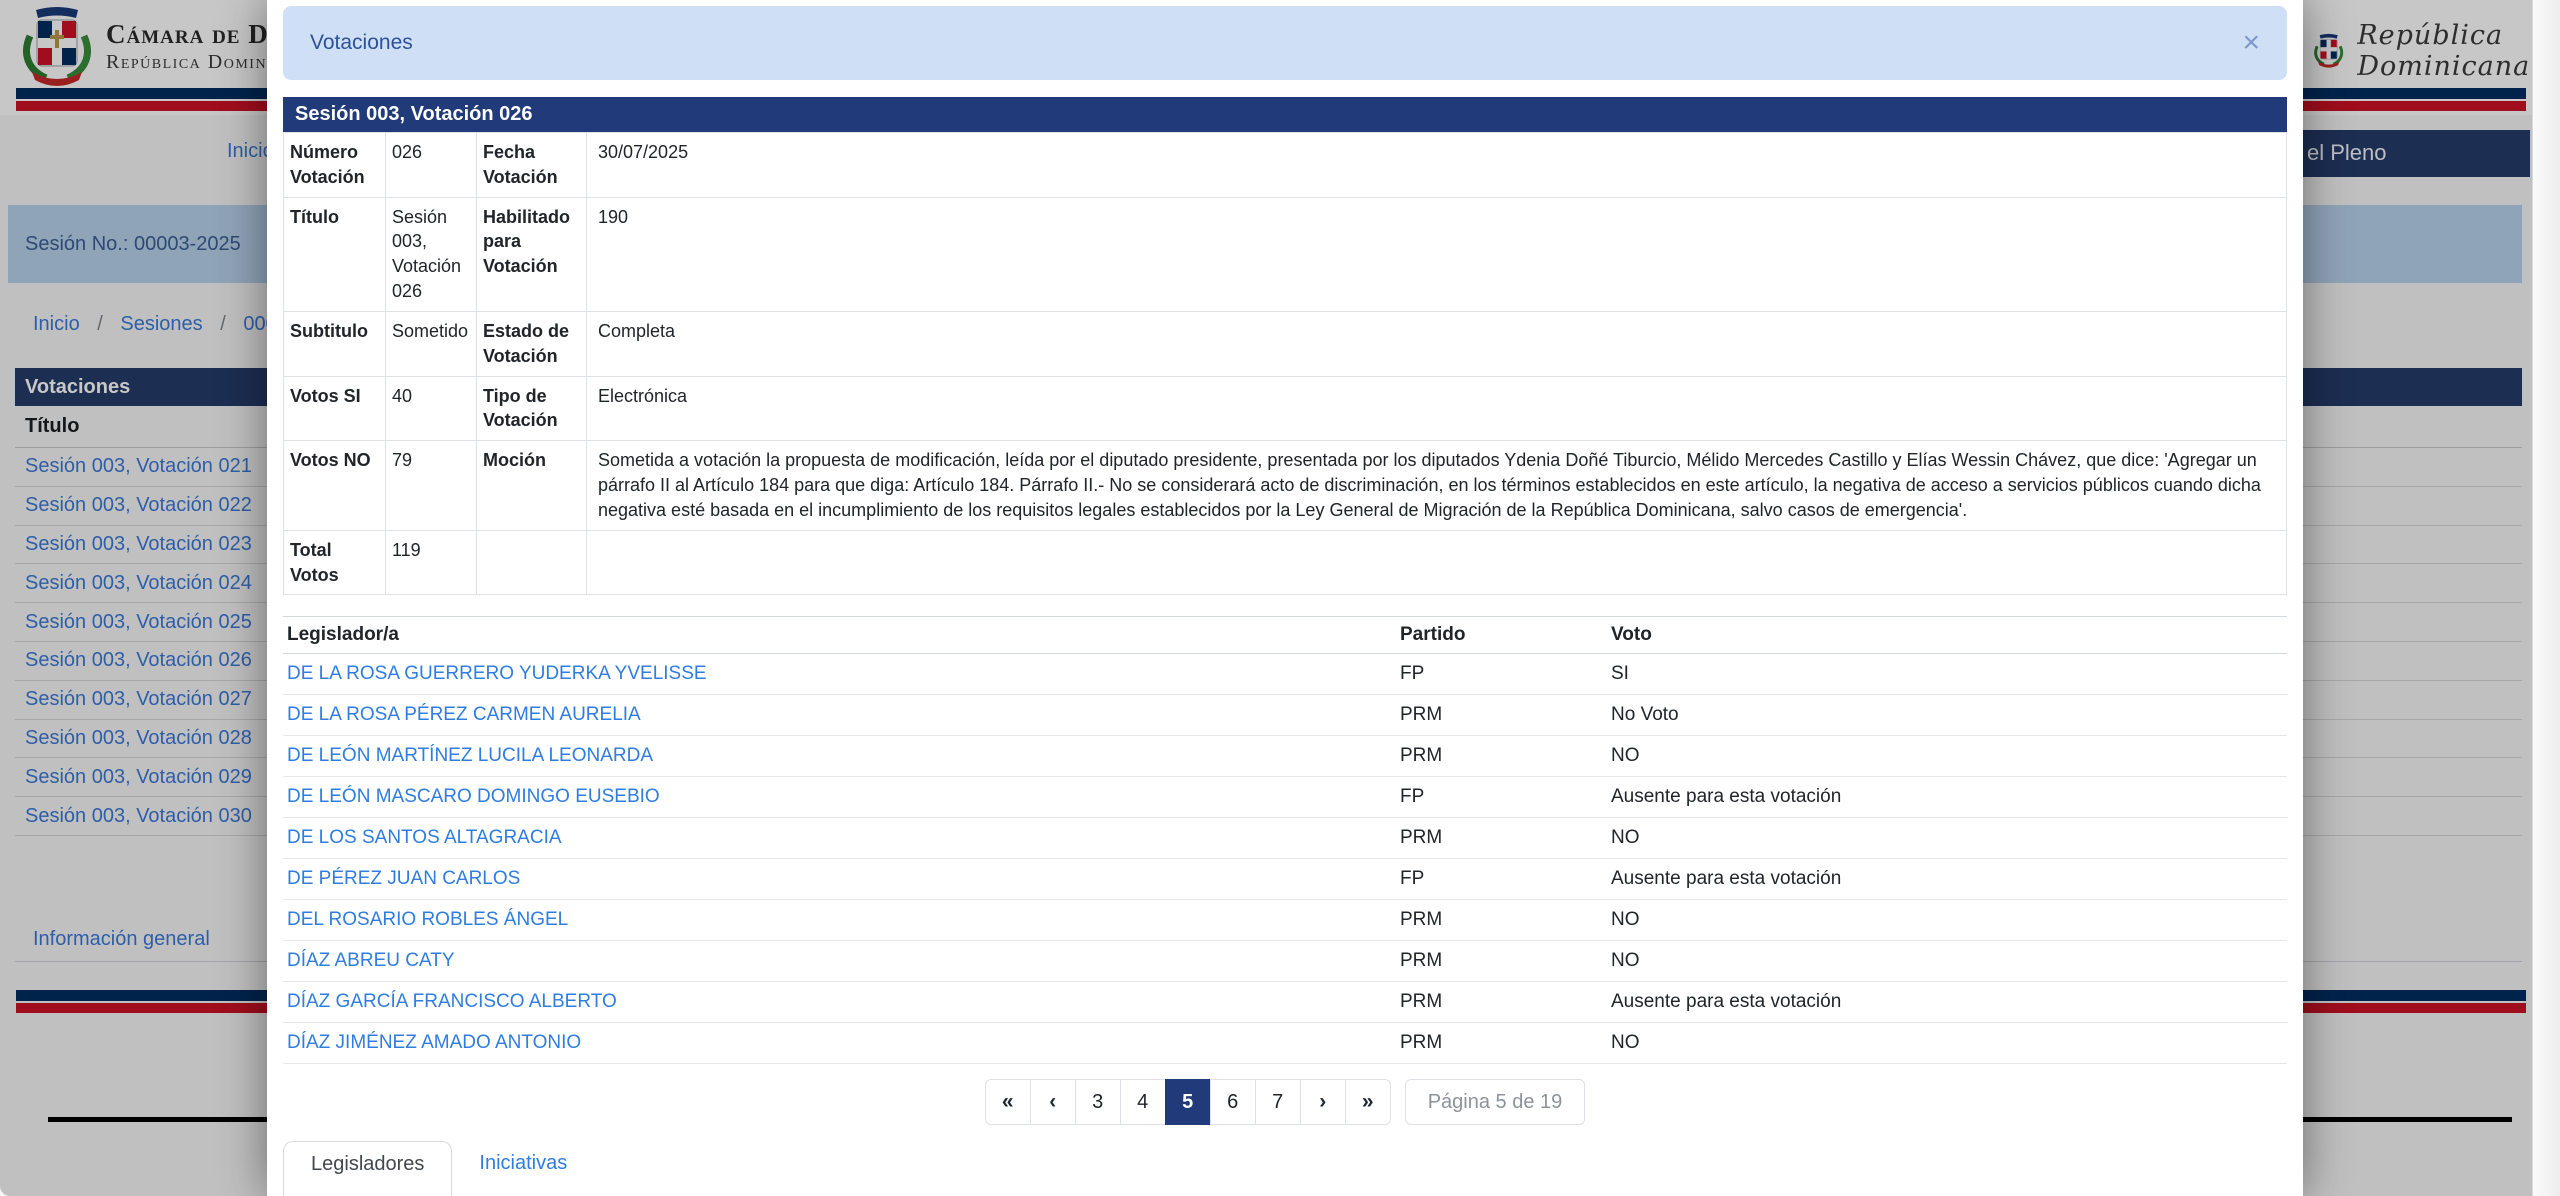 The height and width of the screenshot is (1196, 2560). I want to click on table-row: Total Votos 119, so click(1285, 562).